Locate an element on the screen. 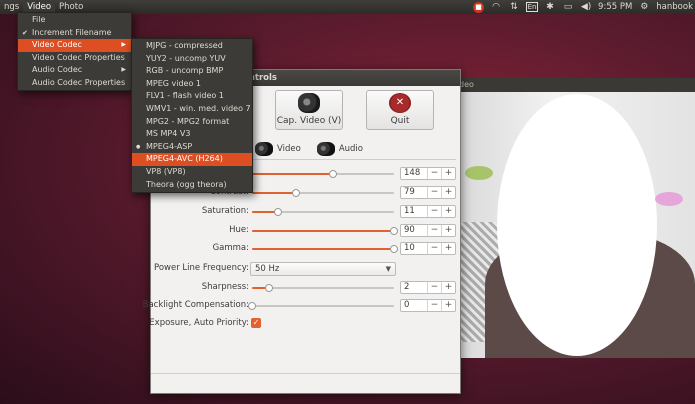  sharpness-spinbox: 2− + is located at coordinates (428, 287).